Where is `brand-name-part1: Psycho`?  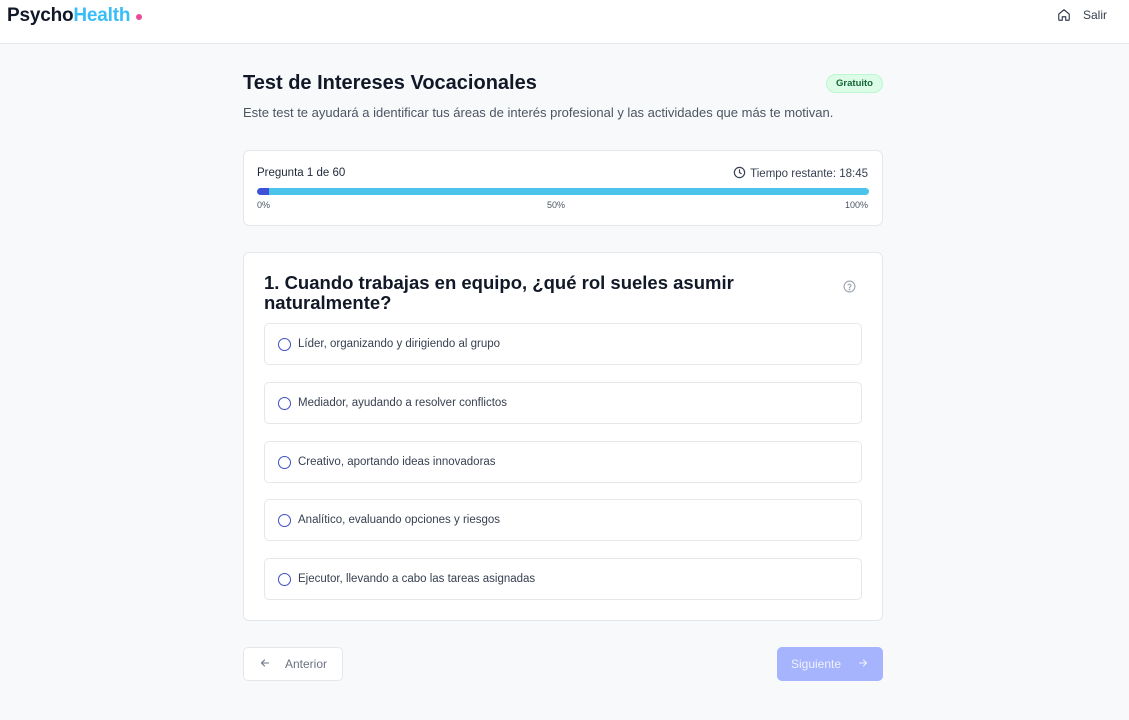 brand-name-part1: Psycho is located at coordinates (40, 15).